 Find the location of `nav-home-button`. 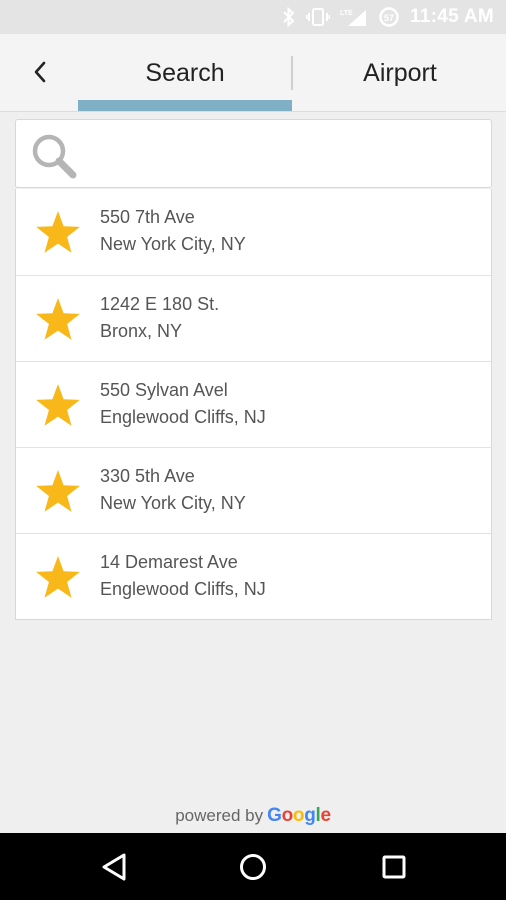

nav-home-button is located at coordinates (253, 867).